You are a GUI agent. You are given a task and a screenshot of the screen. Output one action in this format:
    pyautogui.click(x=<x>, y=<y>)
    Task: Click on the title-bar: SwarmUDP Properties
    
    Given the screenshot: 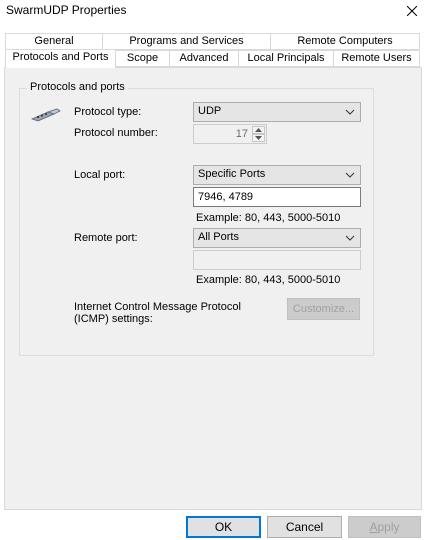 What is the action you would take?
    pyautogui.click(x=213, y=11)
    